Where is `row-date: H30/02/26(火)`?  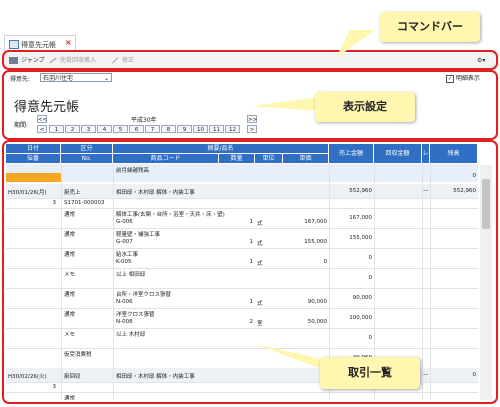
row-date: H30/02/26(火) is located at coordinates (27, 377).